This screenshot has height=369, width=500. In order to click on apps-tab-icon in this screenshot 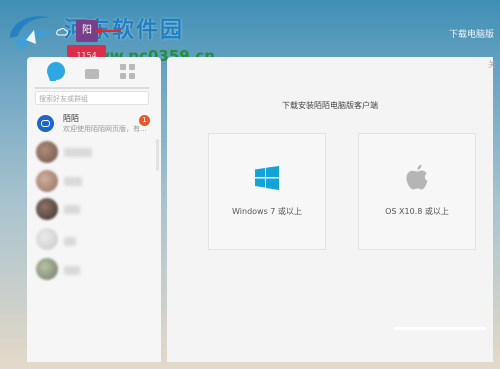, I will do `click(128, 72)`.